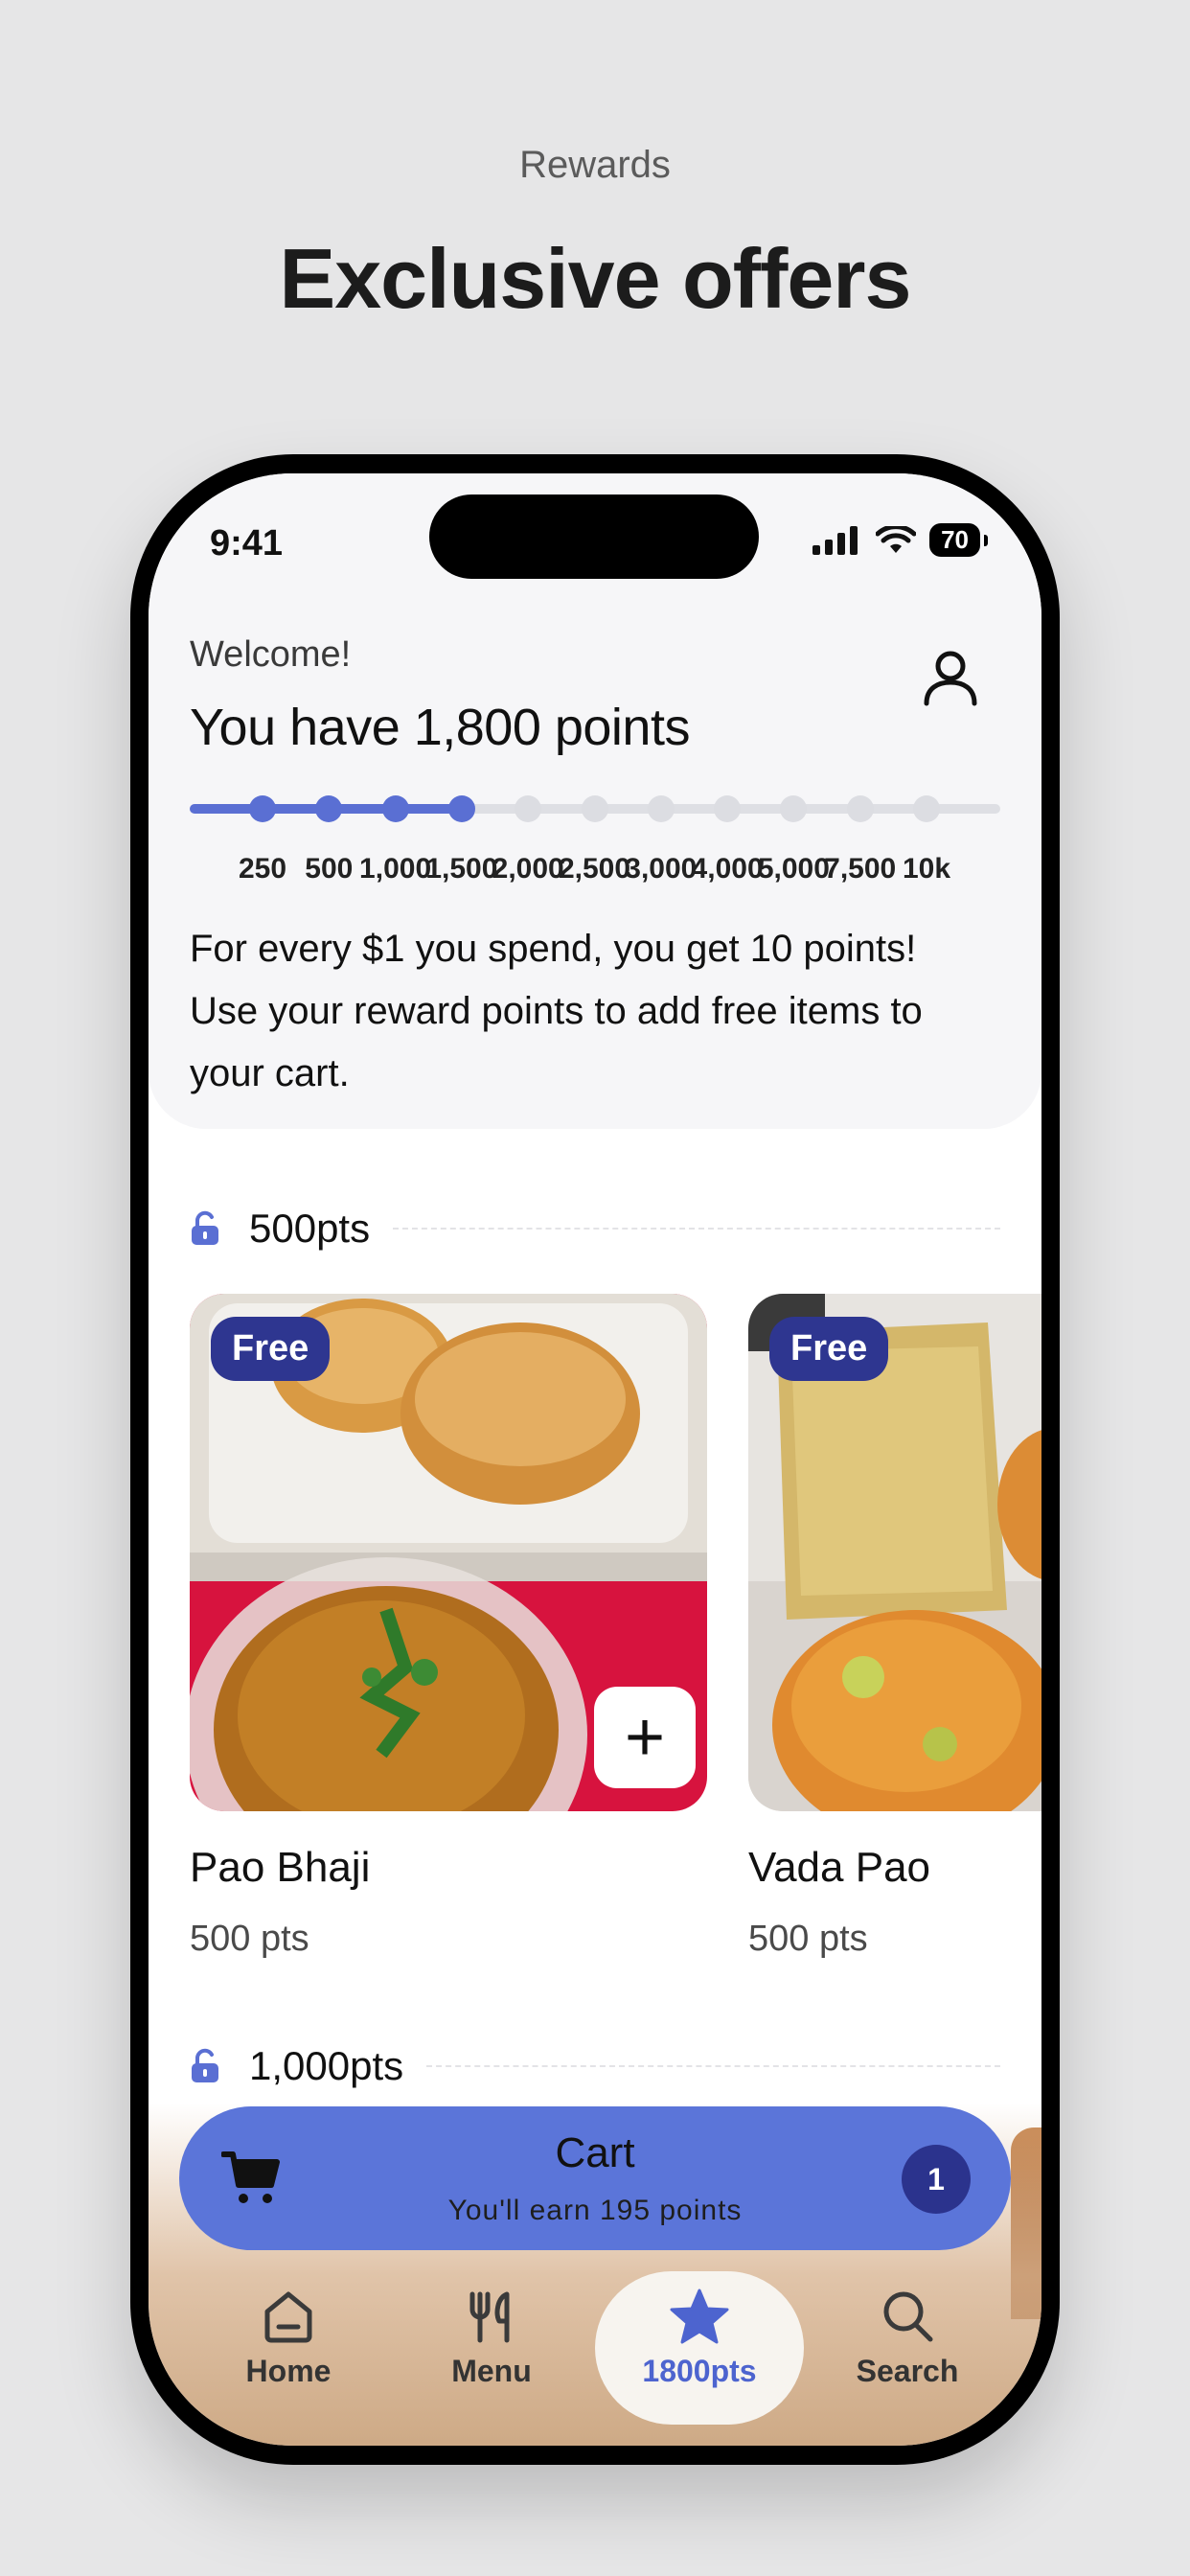 This screenshot has width=1190, height=2576. Describe the element at coordinates (951, 677) in the screenshot. I see `profile-icon` at that location.